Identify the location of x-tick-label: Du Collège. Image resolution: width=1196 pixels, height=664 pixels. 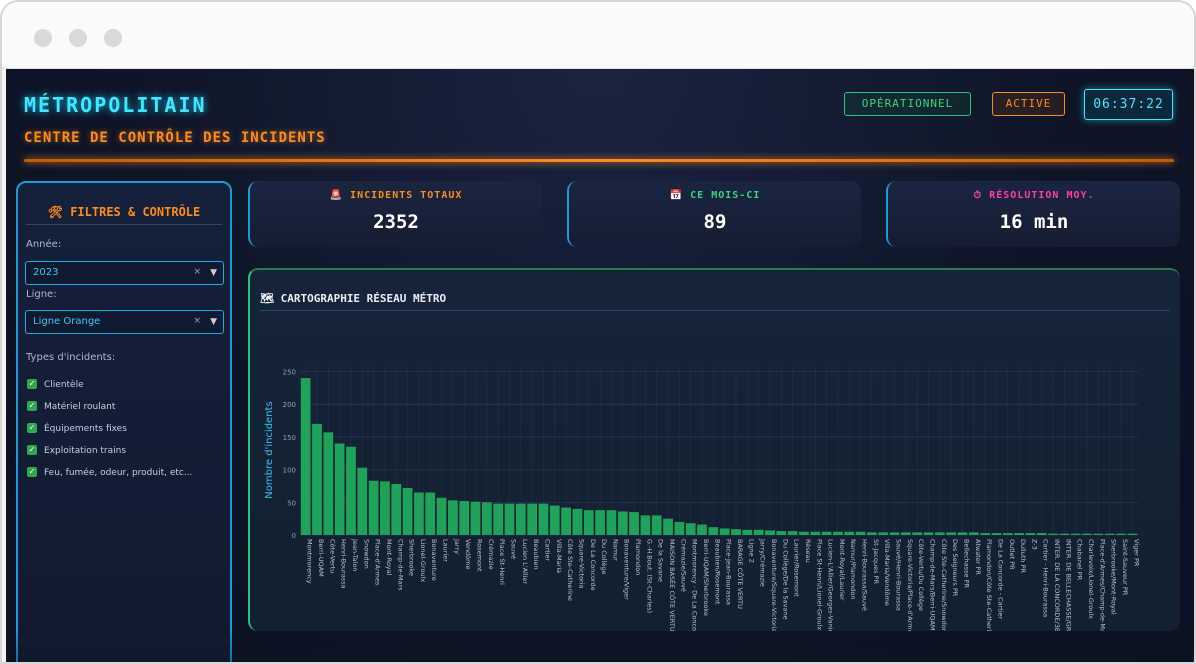
(604, 556).